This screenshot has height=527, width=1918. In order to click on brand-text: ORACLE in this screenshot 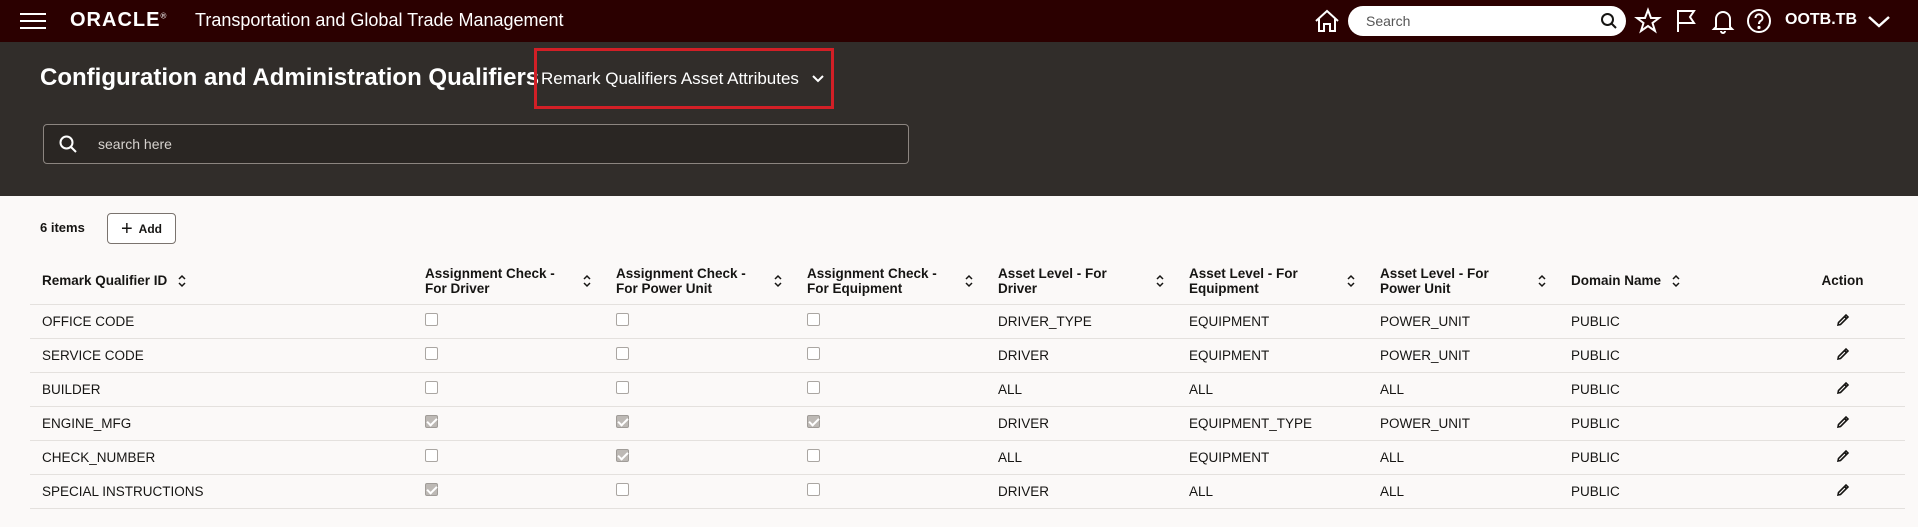, I will do `click(115, 20)`.